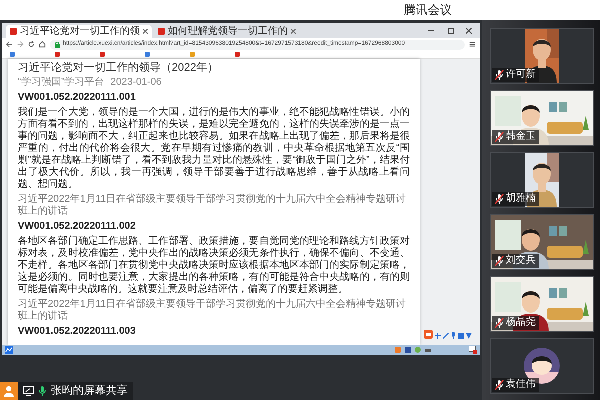  I want to click on back-icon, so click(9, 44).